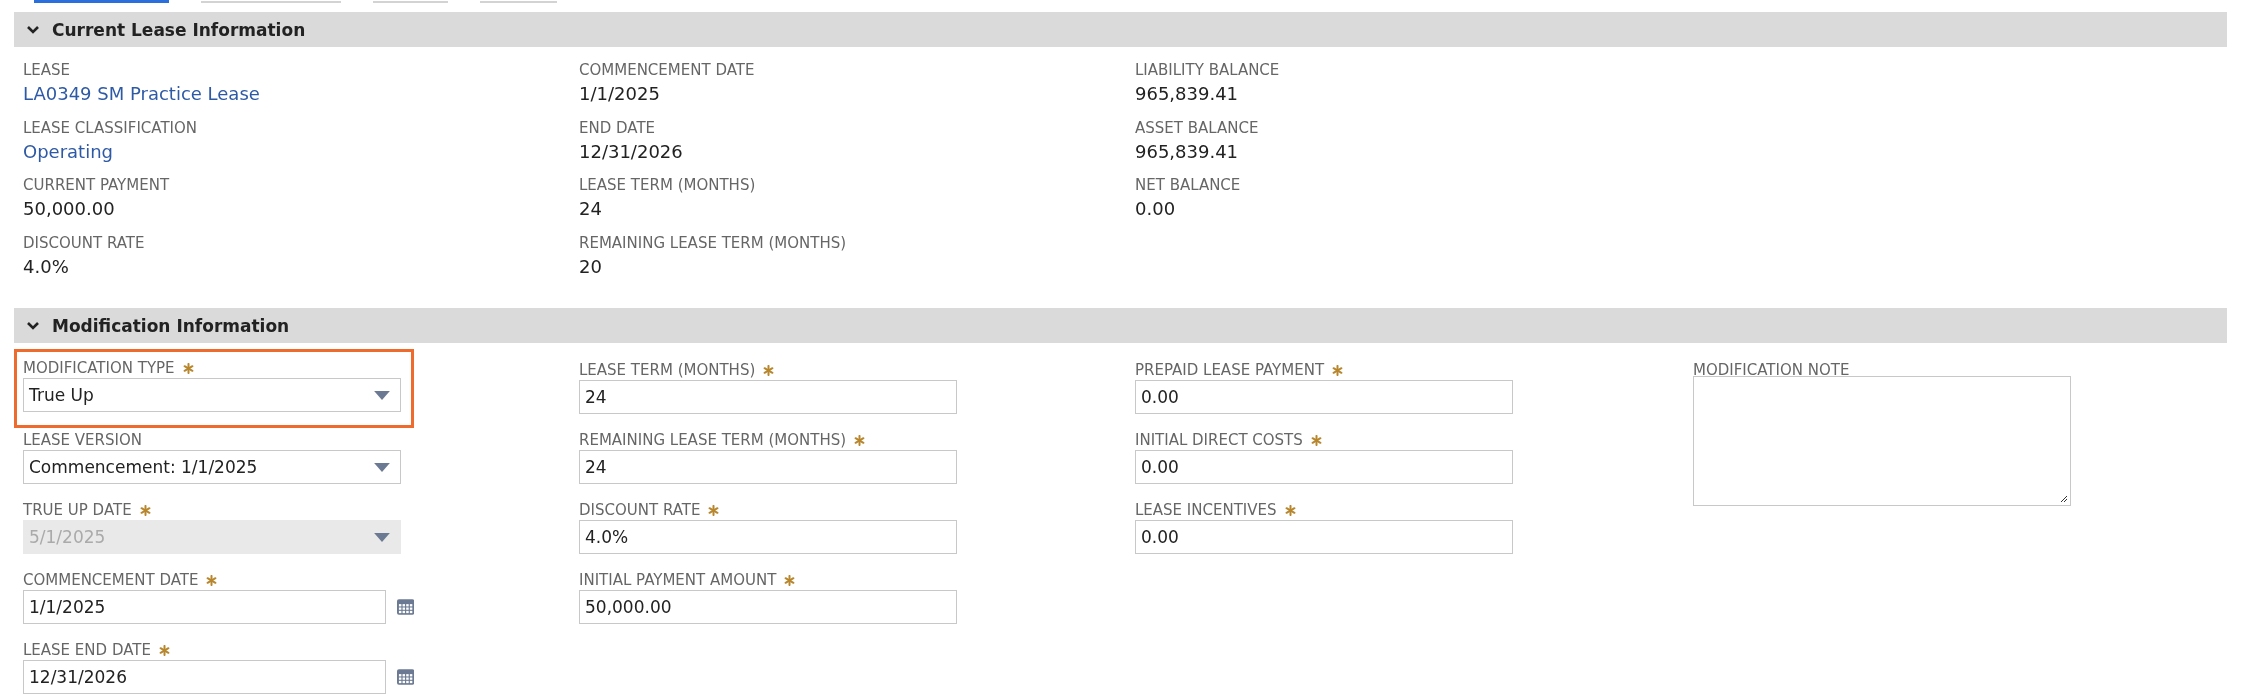 This screenshot has height=696, width=2256. What do you see at coordinates (1219, 440) in the screenshot?
I see `field-label: INITIAL DIRECT COSTS` at bounding box center [1219, 440].